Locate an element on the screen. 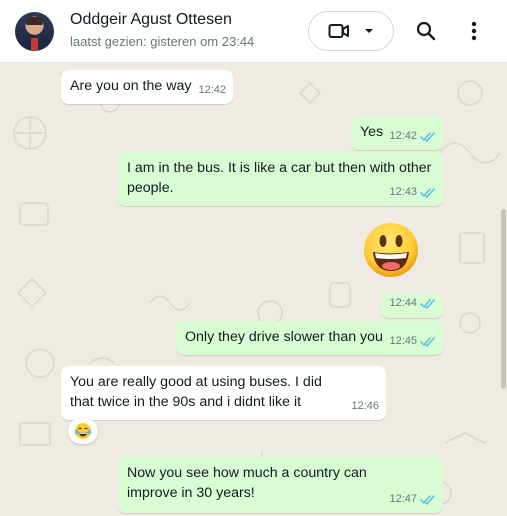 This screenshot has width=507, height=516. message-meta: 12:46 is located at coordinates (365, 406).